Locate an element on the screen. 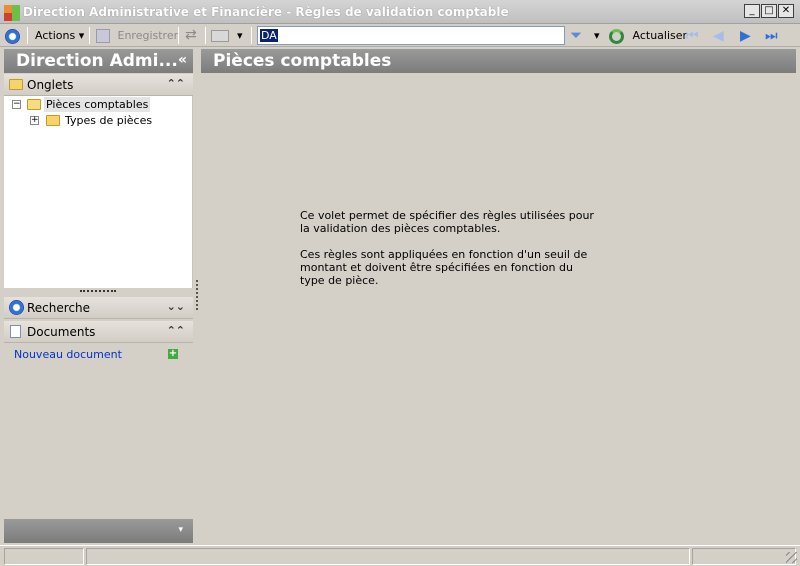  section-documents-label: Documents is located at coordinates (61, 332).